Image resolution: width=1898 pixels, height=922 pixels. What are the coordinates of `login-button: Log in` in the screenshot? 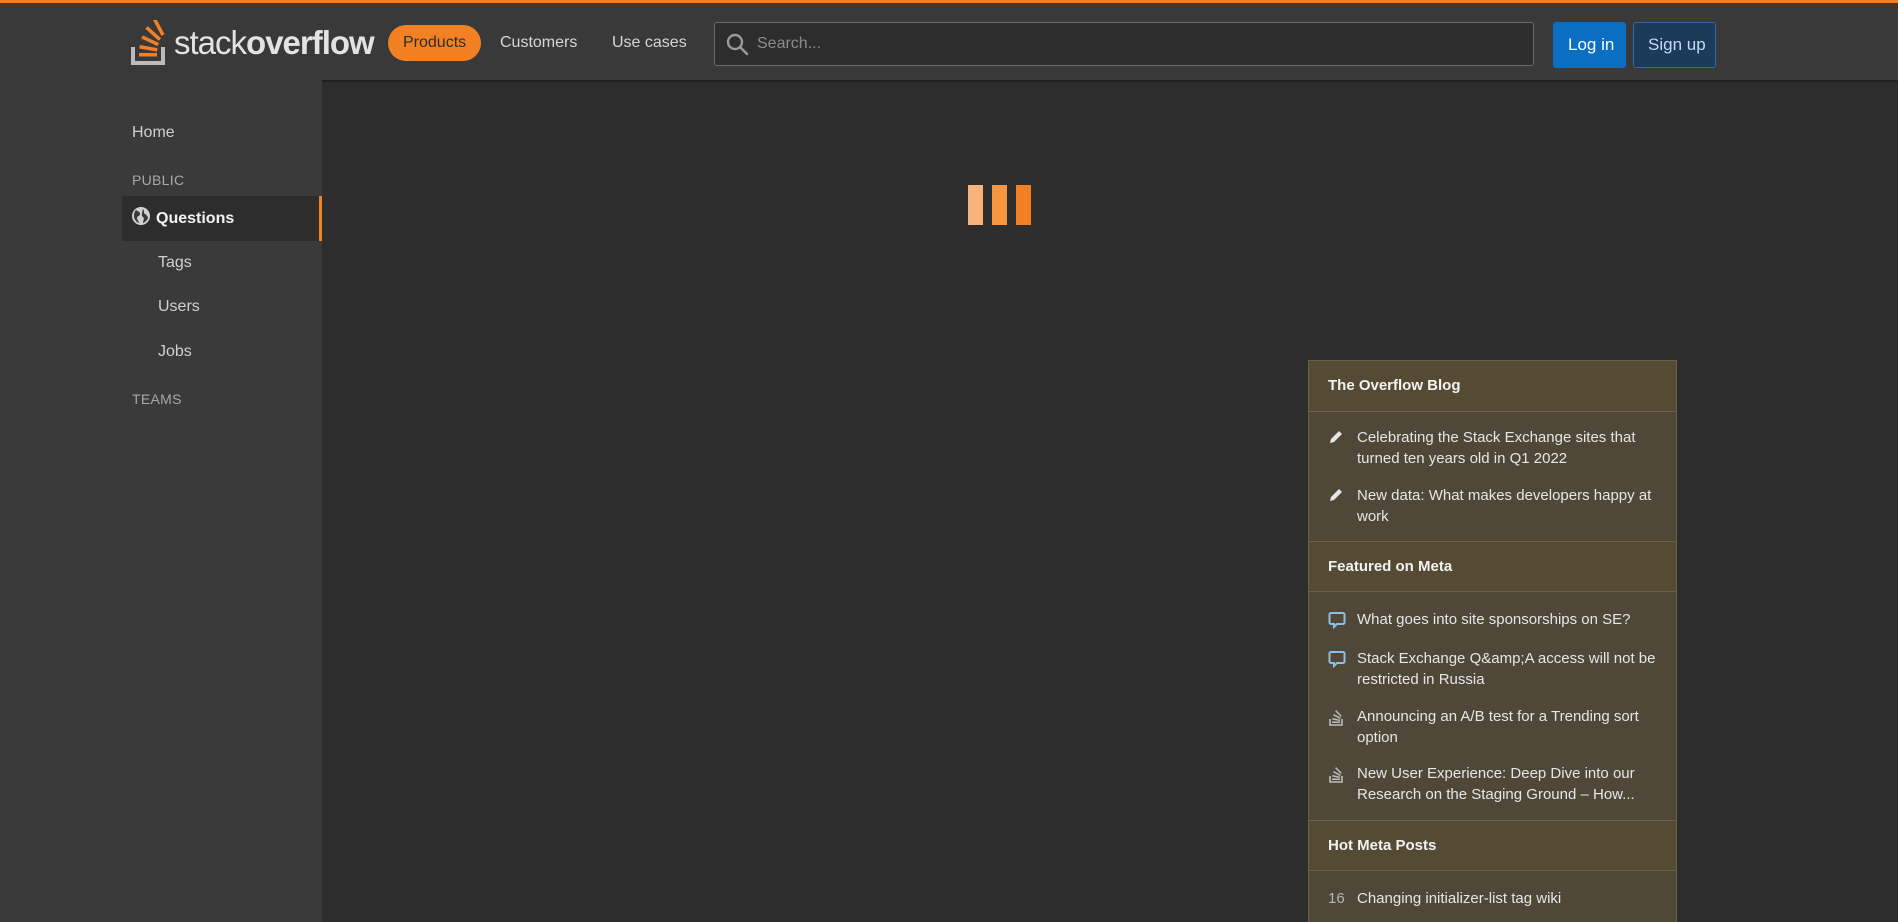 It's located at (1589, 45).